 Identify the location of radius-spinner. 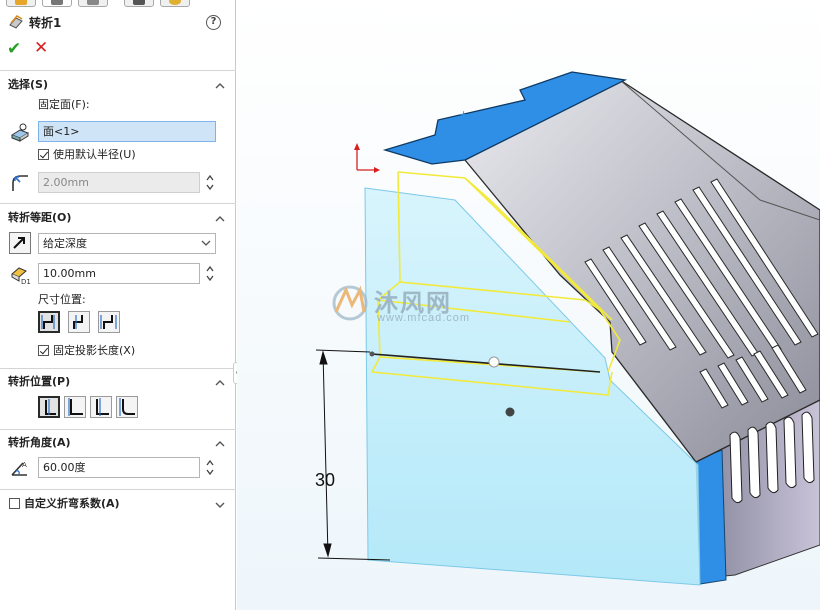
(210, 182).